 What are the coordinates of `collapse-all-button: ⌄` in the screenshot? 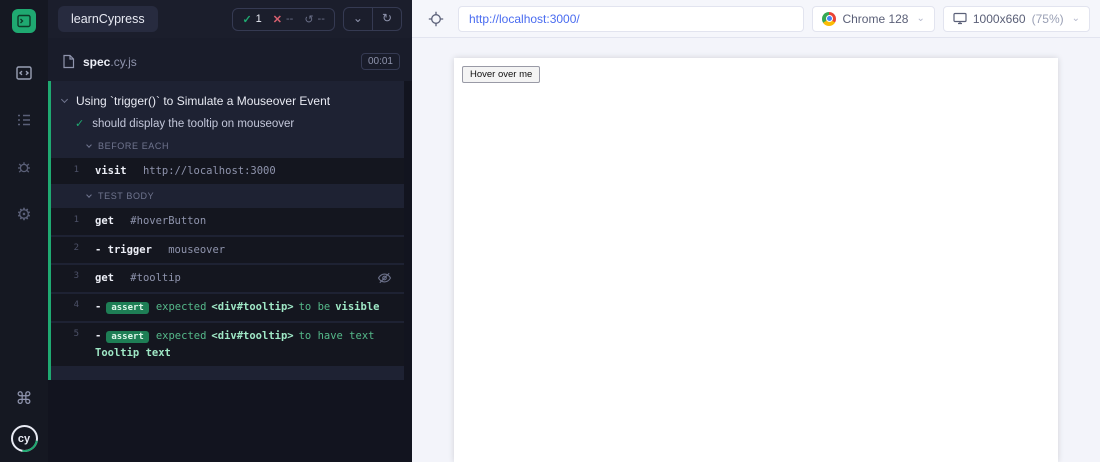 It's located at (358, 19).